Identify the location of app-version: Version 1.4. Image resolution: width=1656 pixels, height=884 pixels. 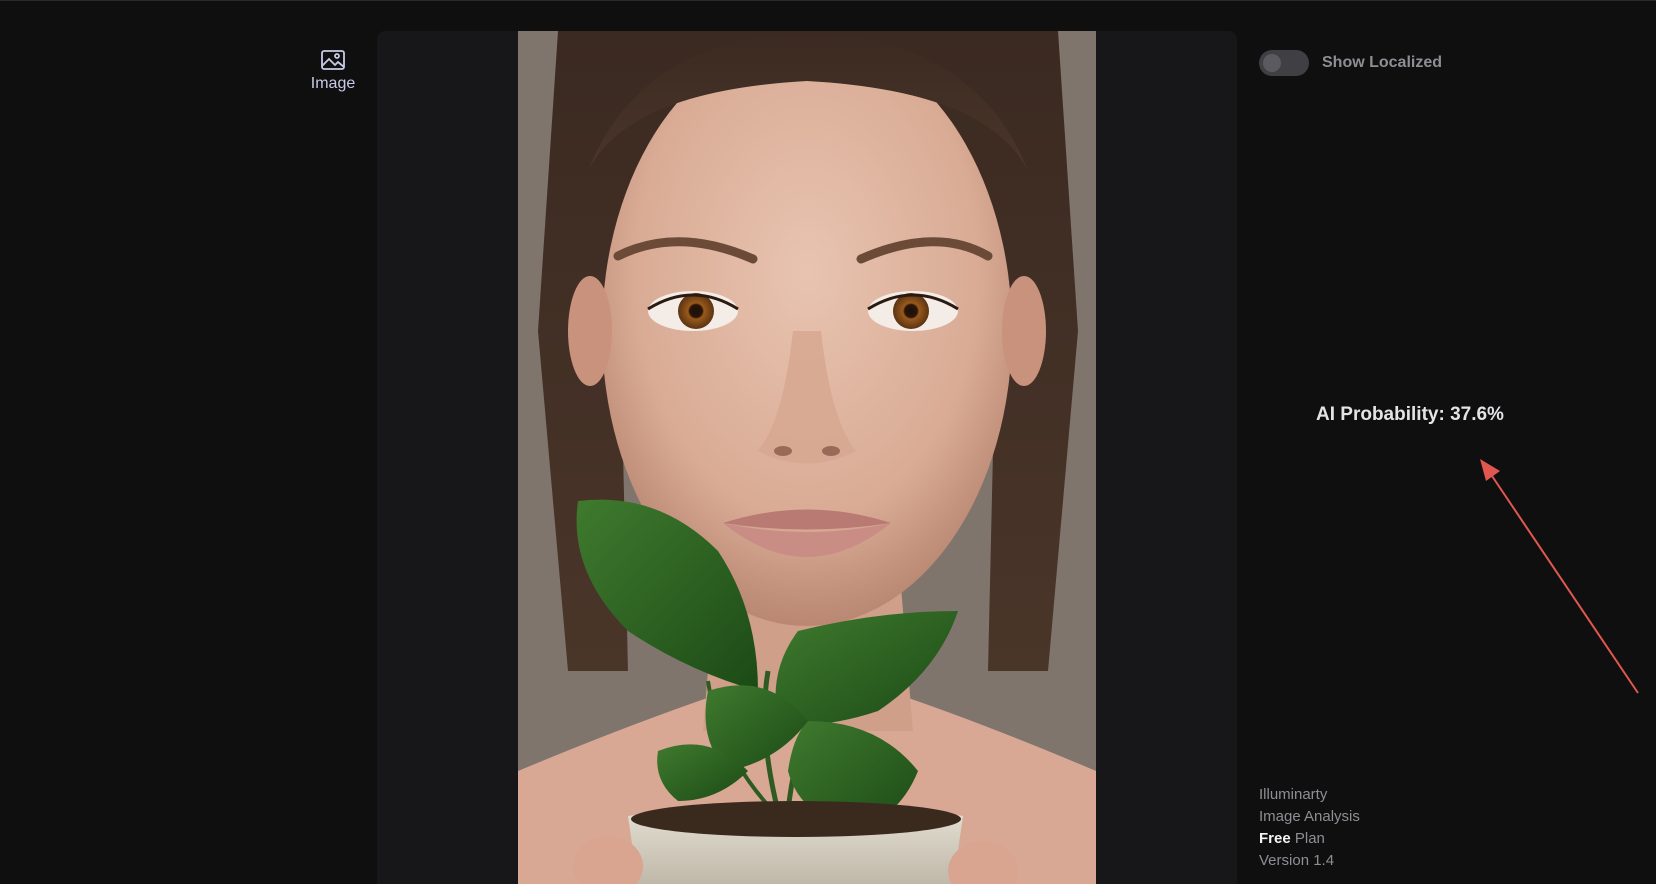
(1297, 860).